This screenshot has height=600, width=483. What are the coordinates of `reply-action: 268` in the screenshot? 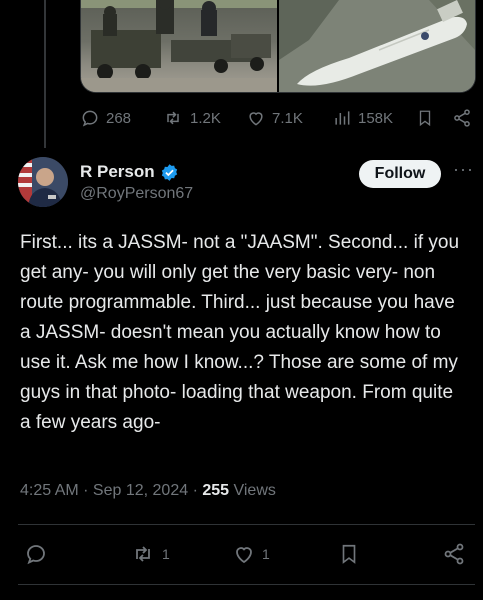 It's located at (105, 118).